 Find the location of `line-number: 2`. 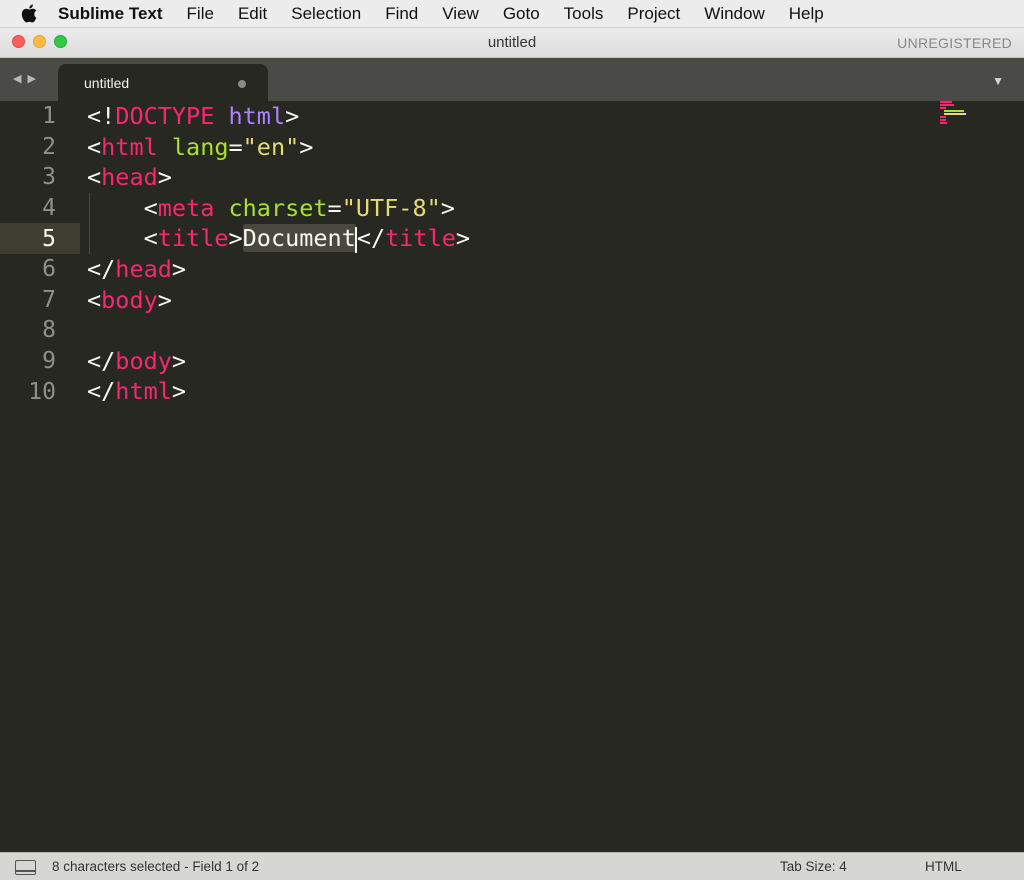

line-number: 2 is located at coordinates (49, 146).